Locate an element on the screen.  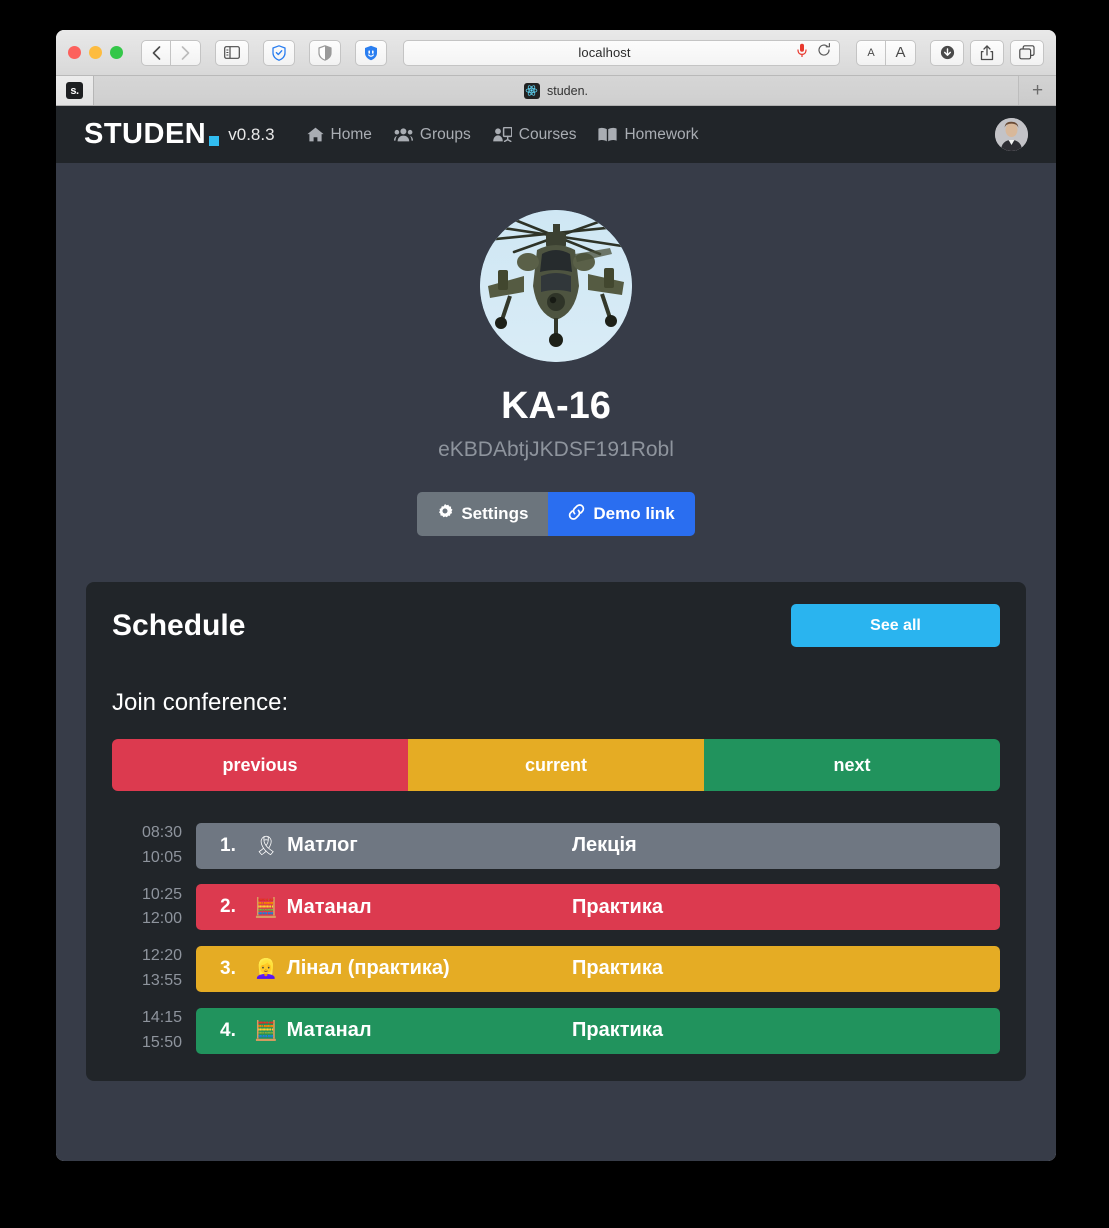
brand-dot-icon is located at coordinates (214, 141).